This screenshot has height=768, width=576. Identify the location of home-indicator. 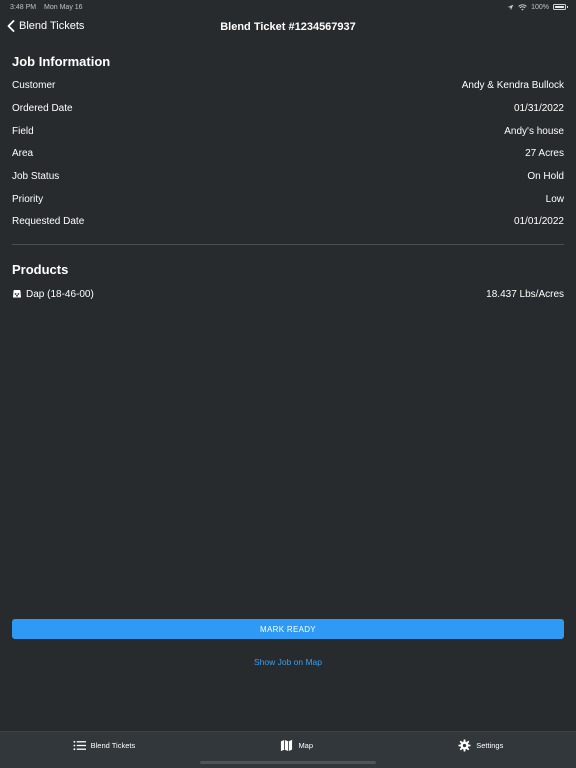
(288, 762).